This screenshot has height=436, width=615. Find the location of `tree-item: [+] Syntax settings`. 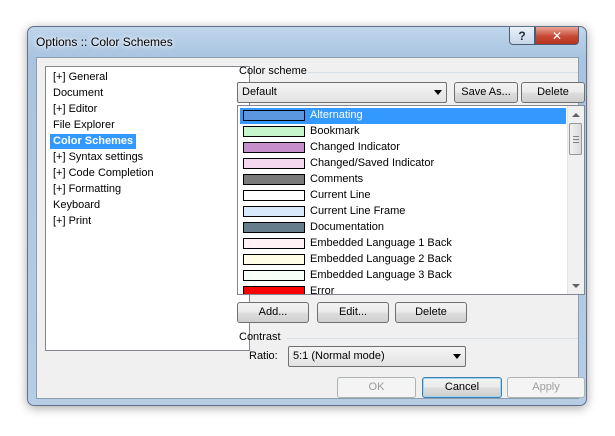

tree-item: [+] Syntax settings is located at coordinates (98, 157).